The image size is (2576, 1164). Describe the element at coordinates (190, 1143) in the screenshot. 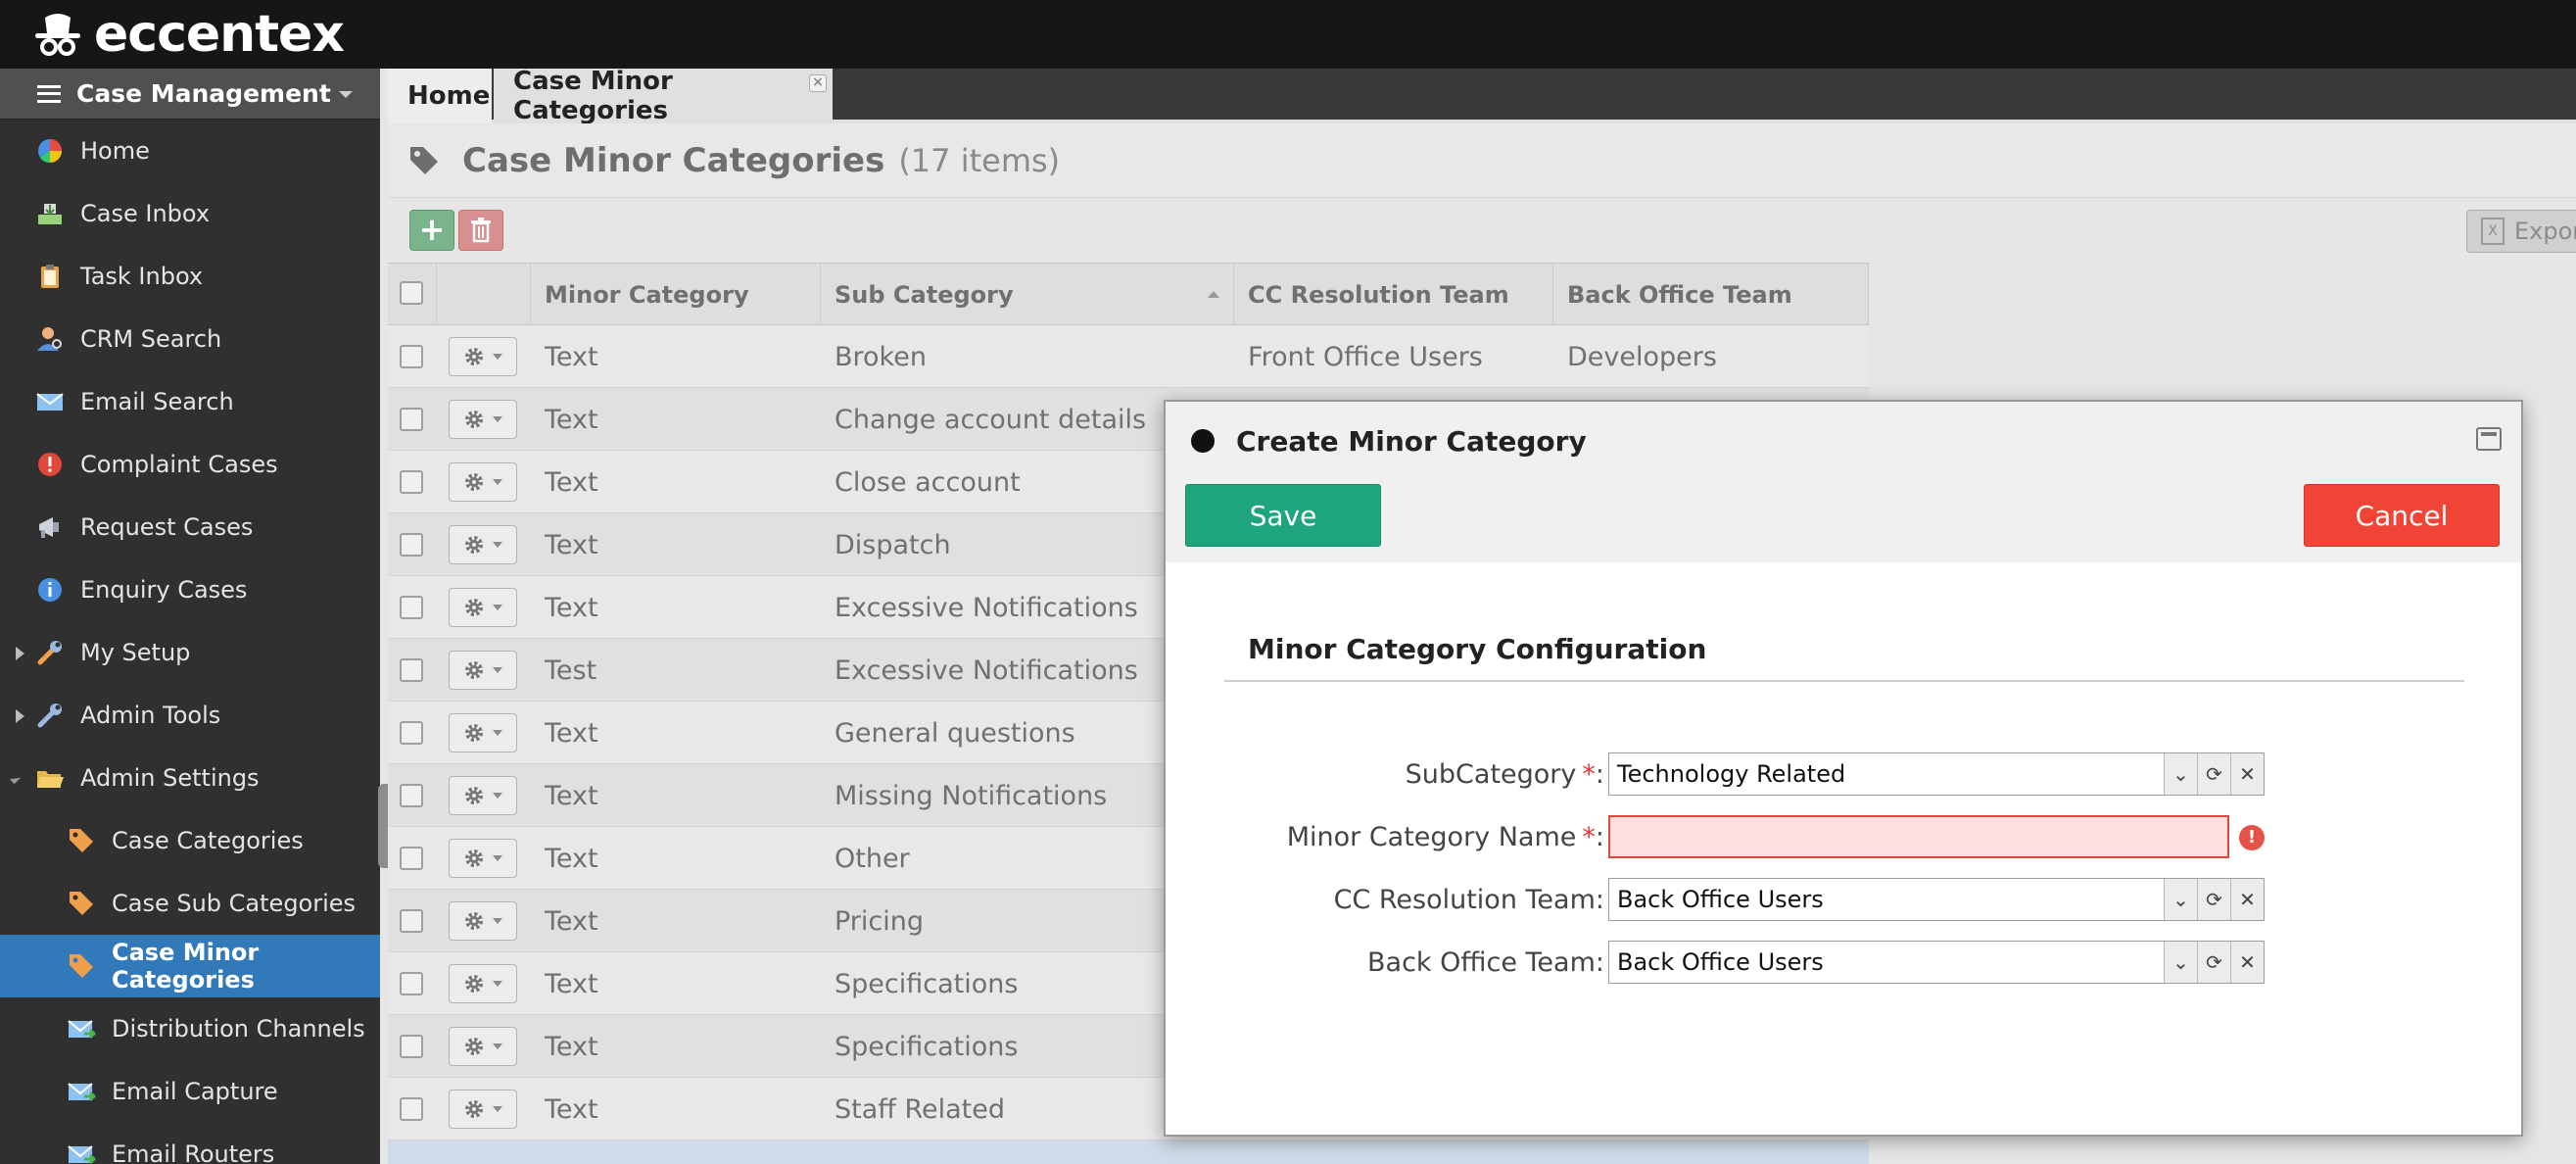

I see `sidebar-item-email-routers: Email Routers` at that location.